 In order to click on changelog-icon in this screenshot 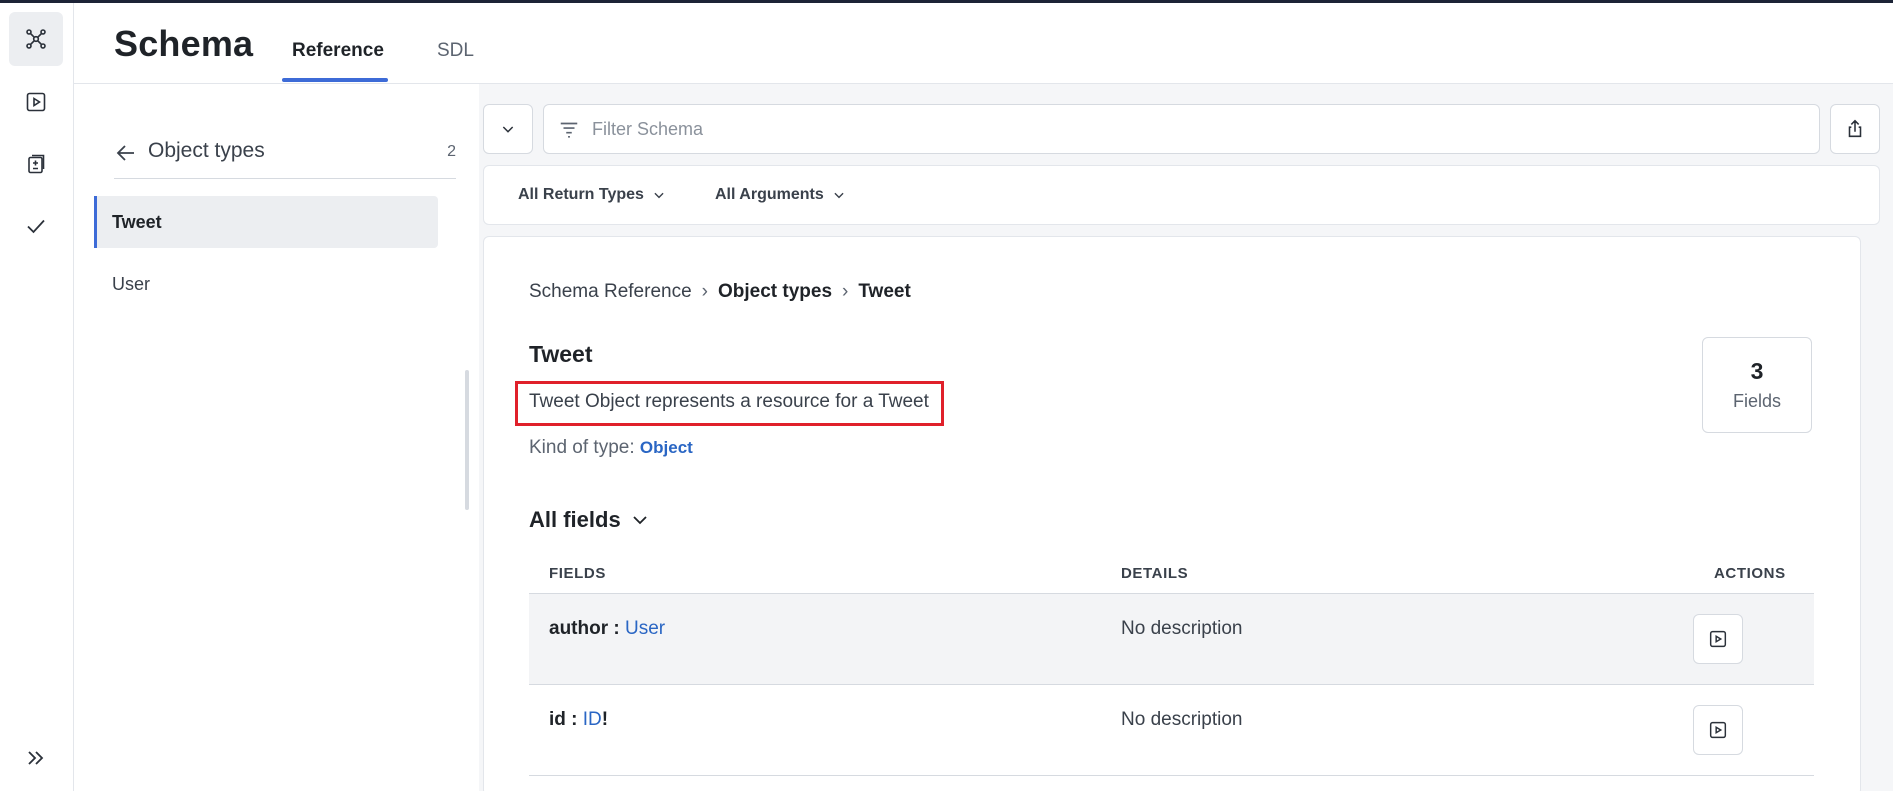, I will do `click(36, 164)`.